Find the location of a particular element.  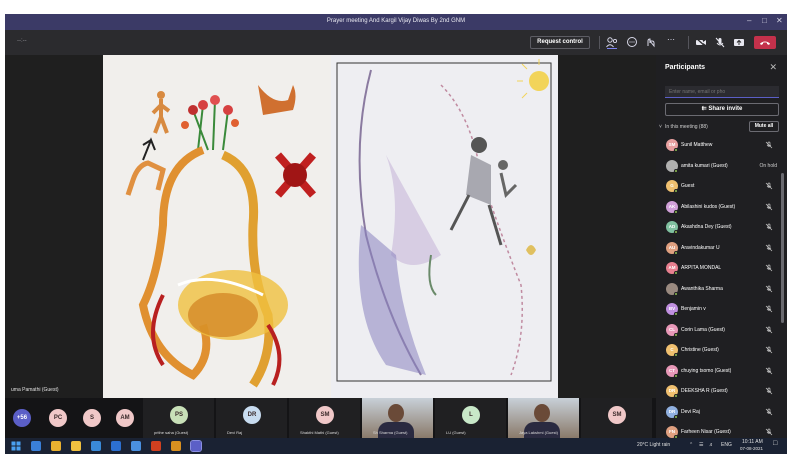

participant-tile: DR Devi Raj is located at coordinates (251, 418).